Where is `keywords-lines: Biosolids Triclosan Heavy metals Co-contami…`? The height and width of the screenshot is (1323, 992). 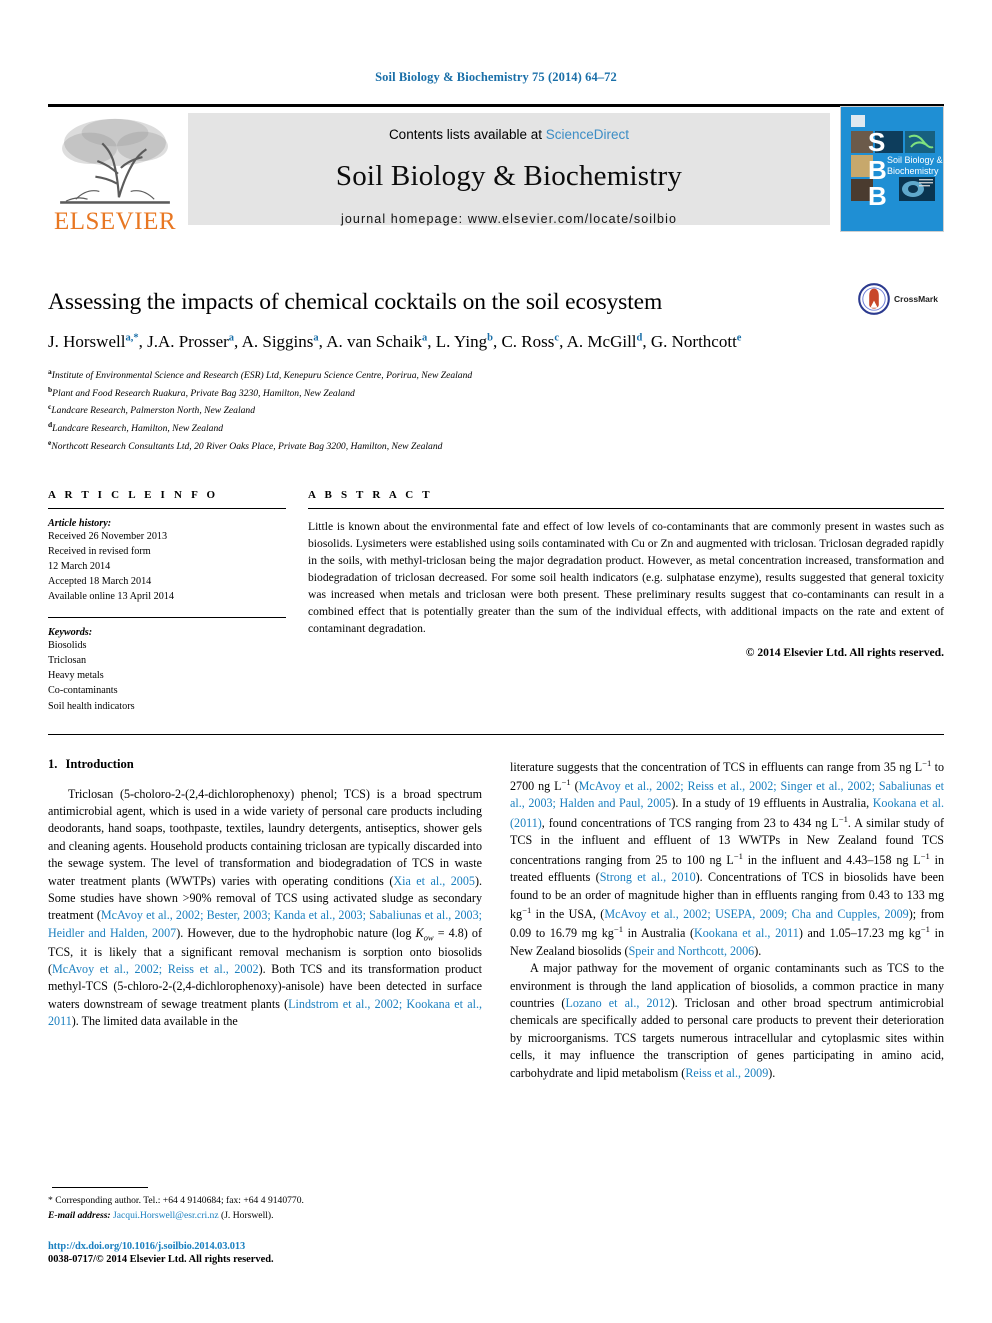 keywords-lines: Biosolids Triclosan Heavy metals Co-contami… is located at coordinates (167, 675).